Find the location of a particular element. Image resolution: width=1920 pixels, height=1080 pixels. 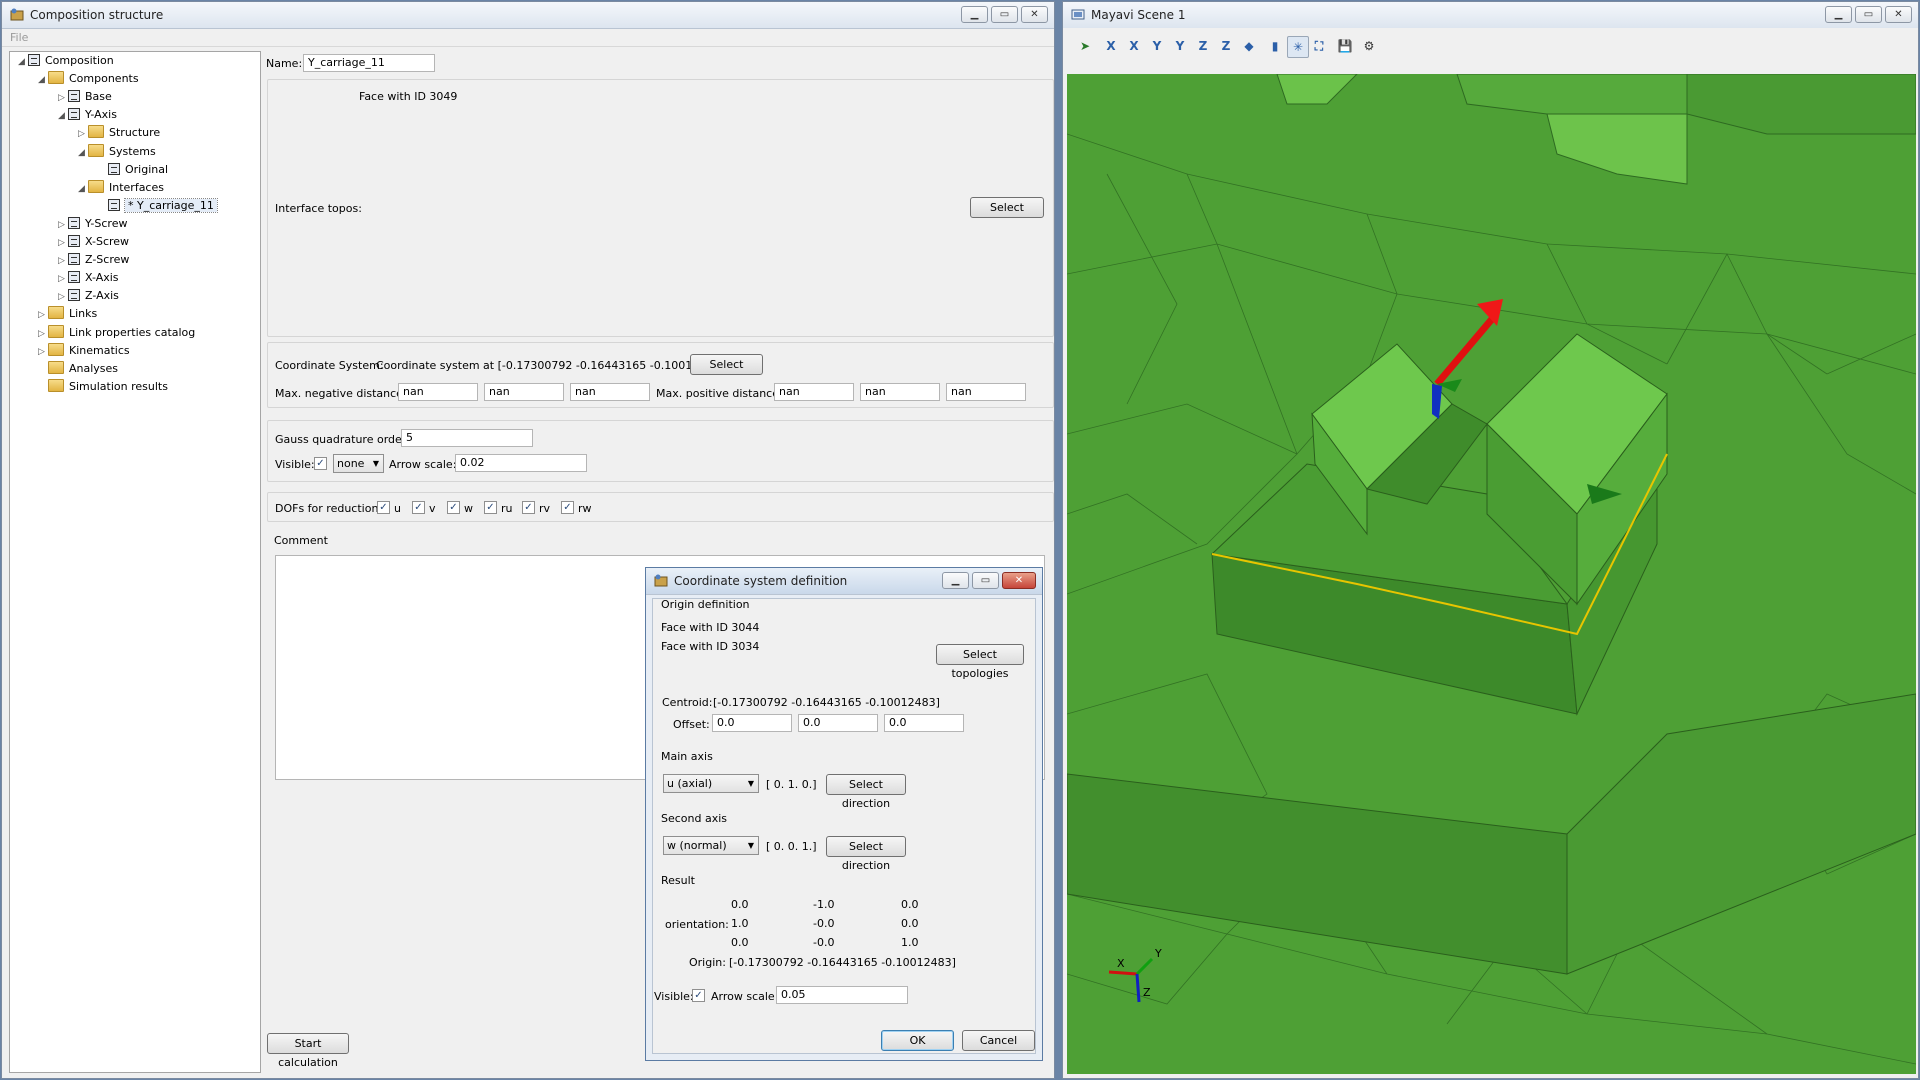

tree-item-y-screw: ▷ Y-Screw is located at coordinates (92, 224).